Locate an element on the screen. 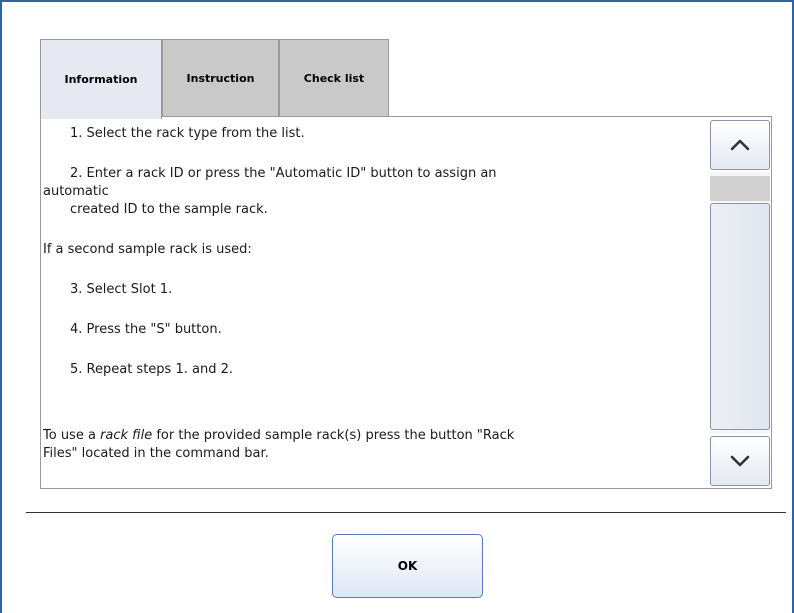 This screenshot has width=794, height=613. tab-information-label: Information is located at coordinates (101, 79).